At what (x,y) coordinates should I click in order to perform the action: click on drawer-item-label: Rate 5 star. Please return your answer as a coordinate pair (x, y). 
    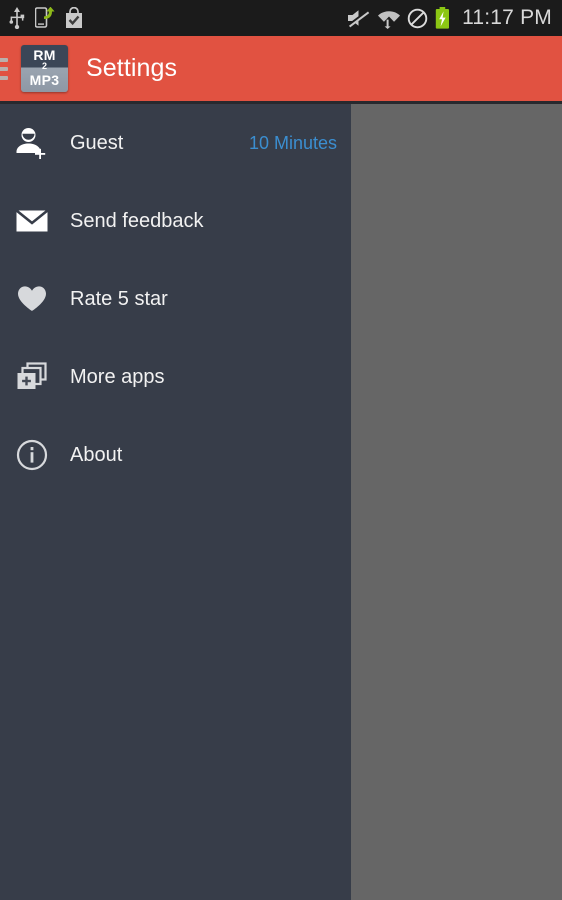
    Looking at the image, I should click on (119, 298).